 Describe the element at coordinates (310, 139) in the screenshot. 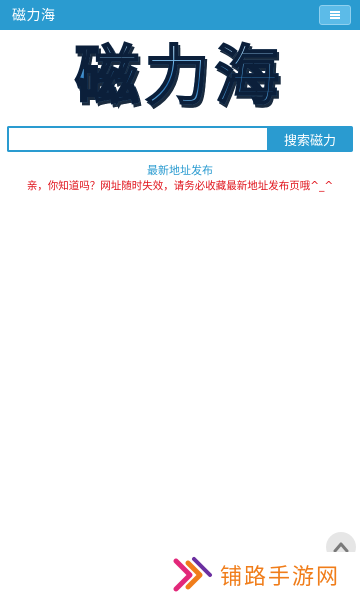

I see `search-button: 搜索磁力` at that location.